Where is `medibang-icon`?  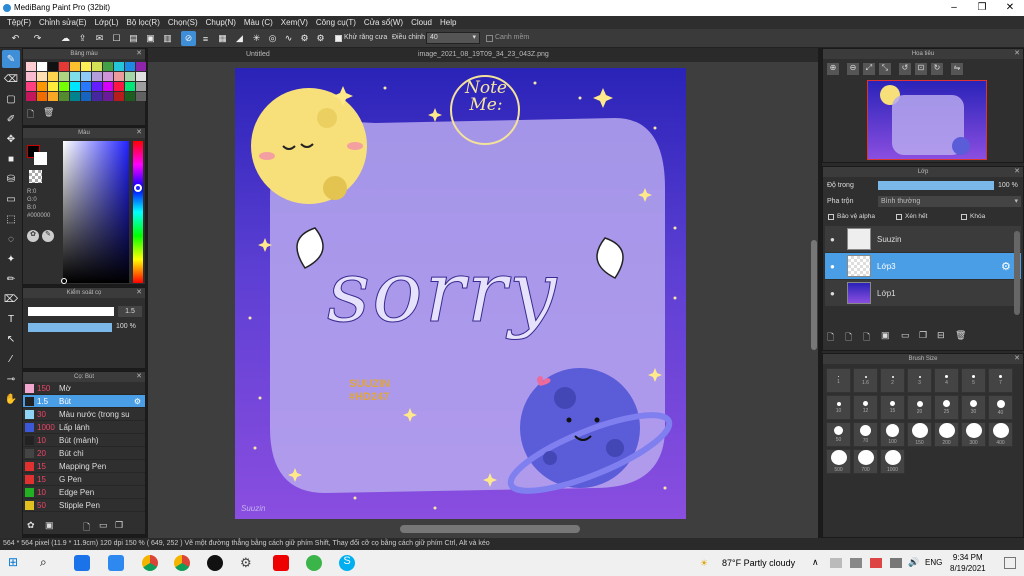 medibang-icon is located at coordinates (314, 563).